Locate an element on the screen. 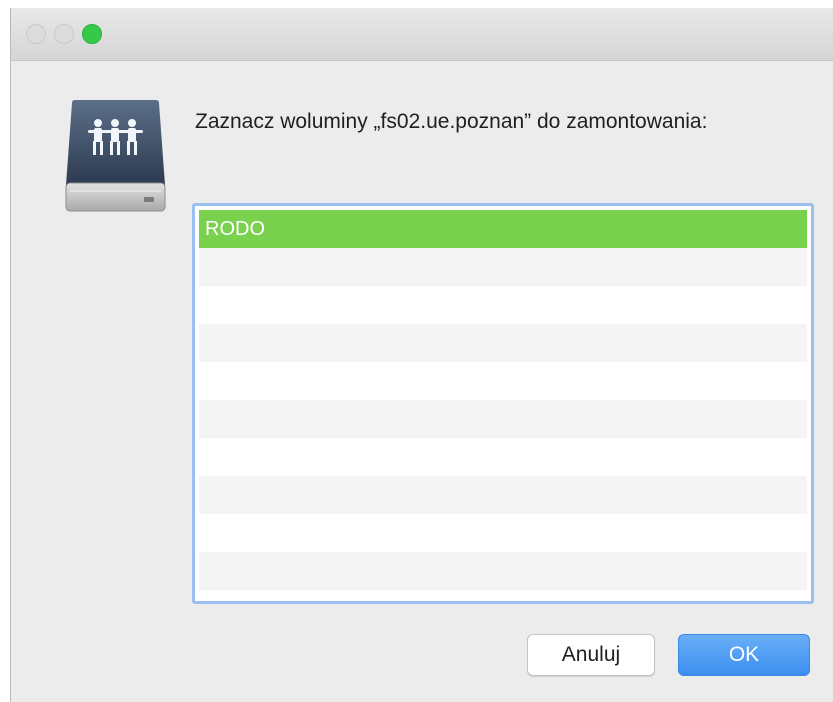 This screenshot has height=702, width=833. network-server-icon is located at coordinates (115, 156).